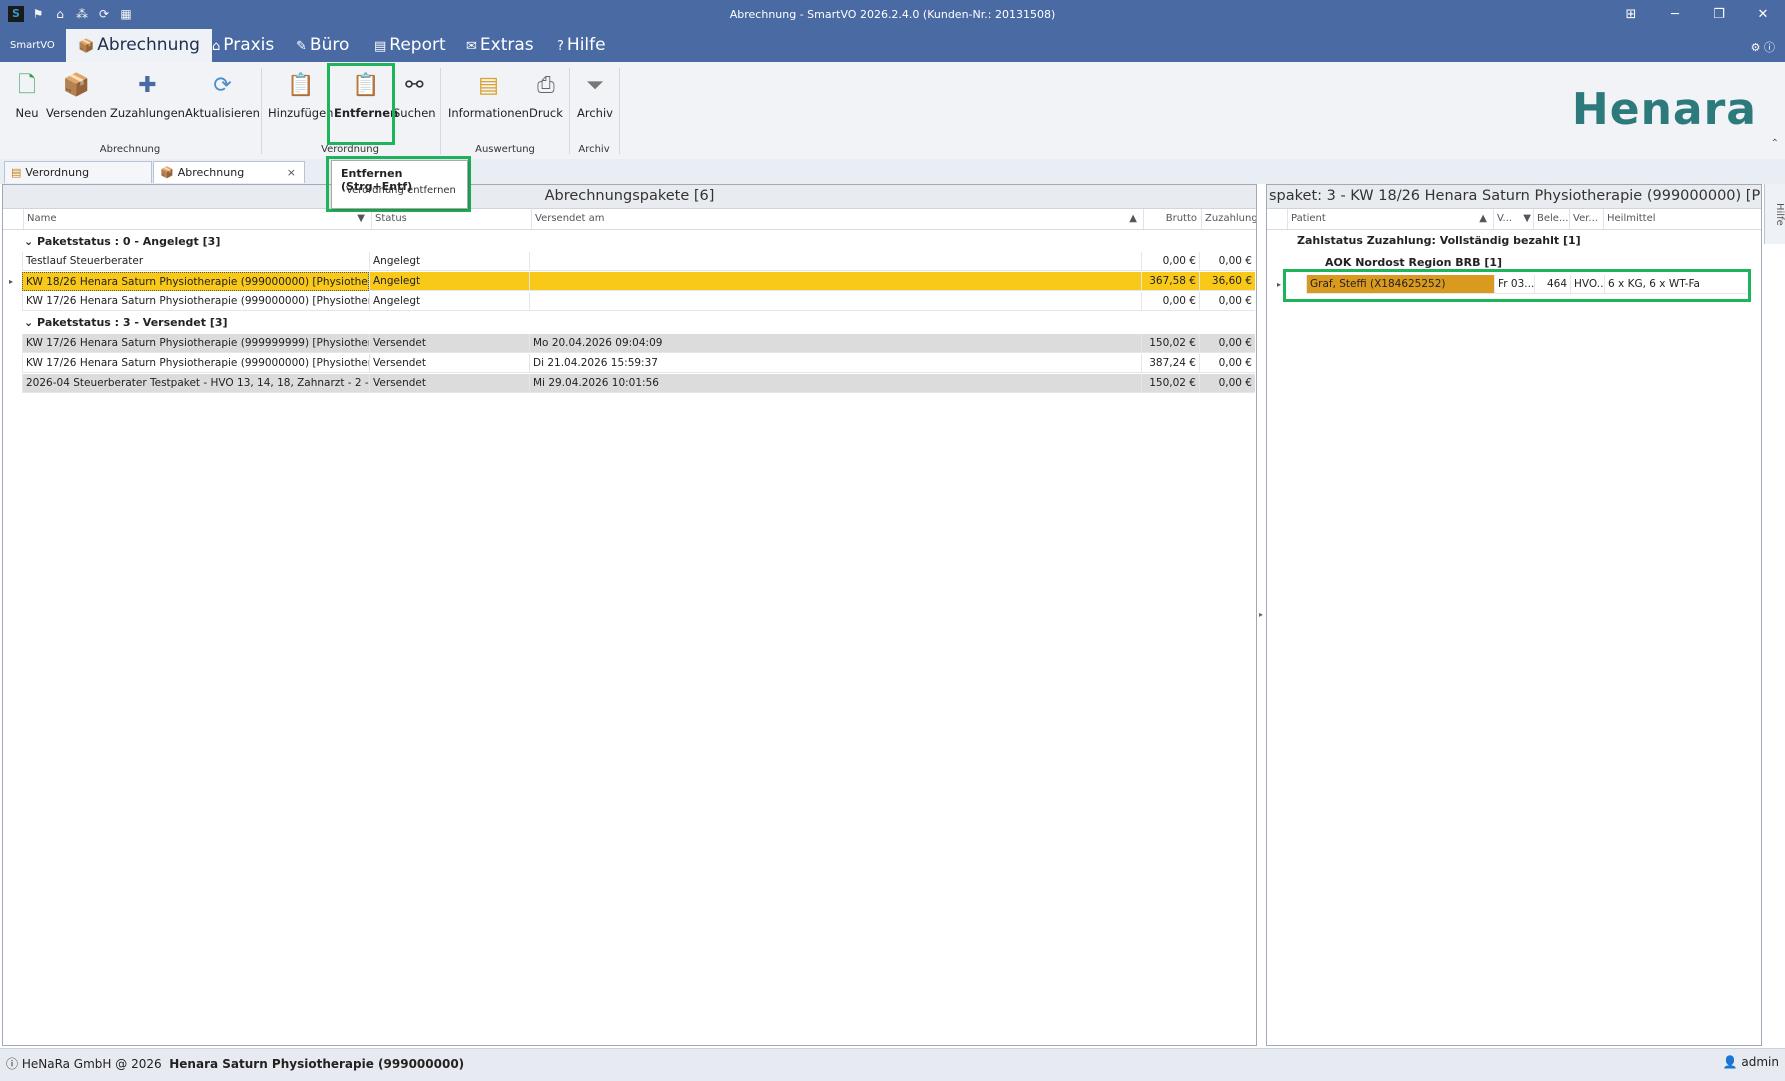  I want to click on report-icon: ▤, so click(380, 46).